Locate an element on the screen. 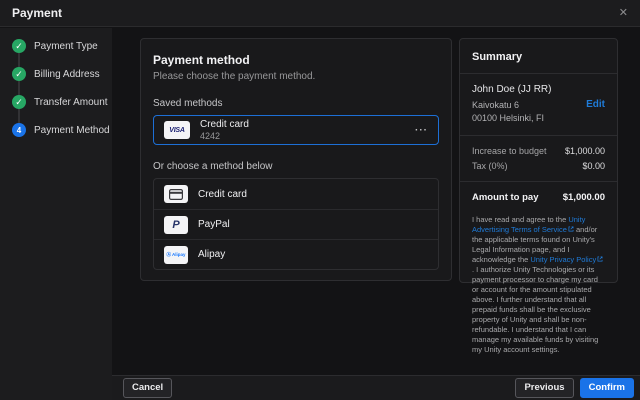  choose-method-label: Or choose a method below is located at coordinates (213, 166).